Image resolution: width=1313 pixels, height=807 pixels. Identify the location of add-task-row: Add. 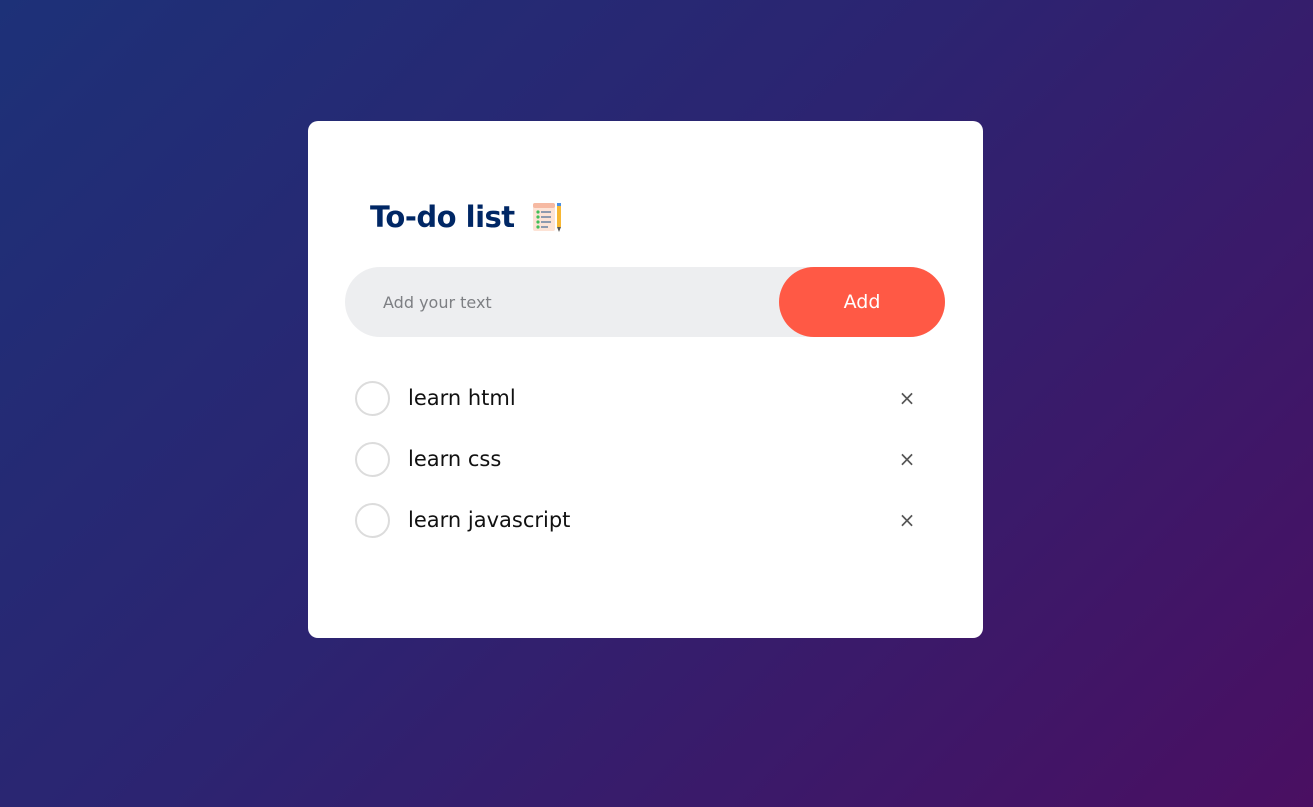
(645, 302).